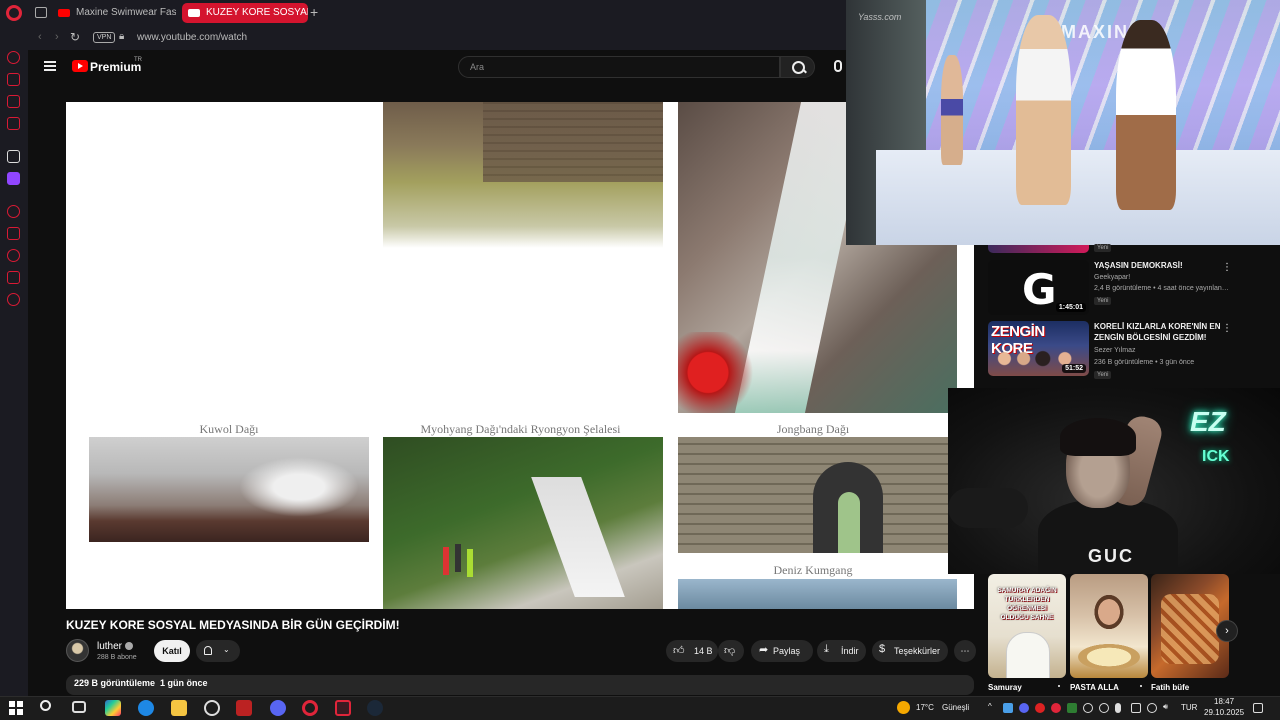 The image size is (1280, 720). Describe the element at coordinates (244, 708) in the screenshot. I see `voicemod-icon` at that location.